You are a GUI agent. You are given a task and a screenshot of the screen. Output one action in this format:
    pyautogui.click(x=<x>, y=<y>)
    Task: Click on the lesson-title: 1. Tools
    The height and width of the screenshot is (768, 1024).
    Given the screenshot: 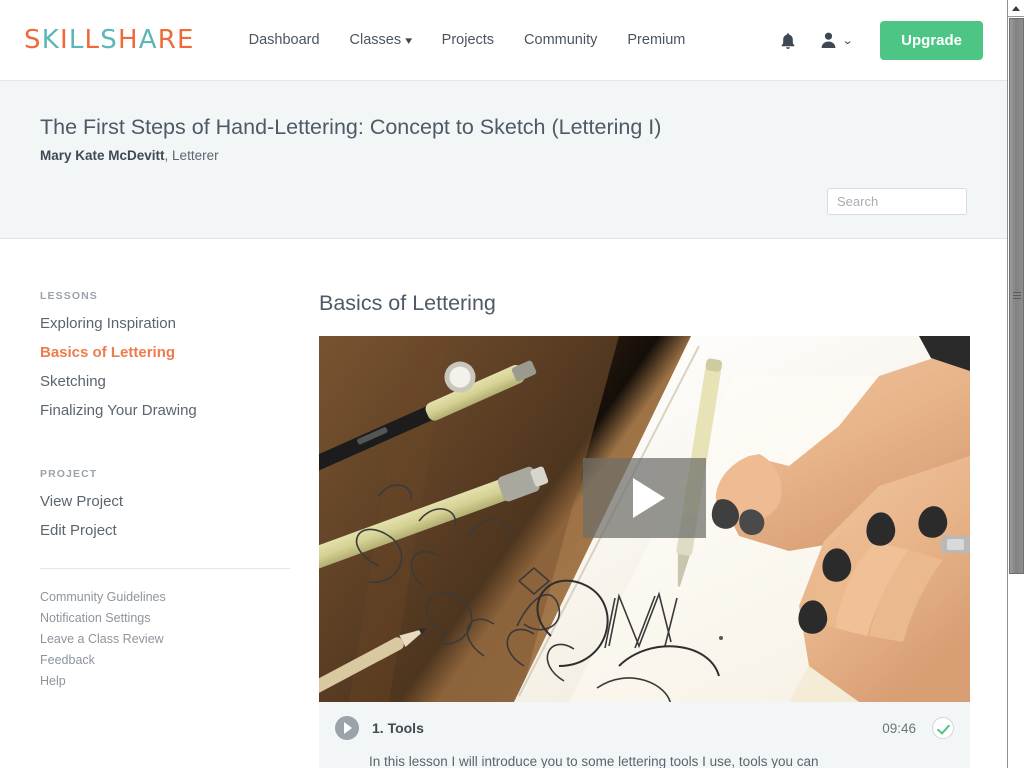 What is the action you would take?
    pyautogui.click(x=398, y=728)
    